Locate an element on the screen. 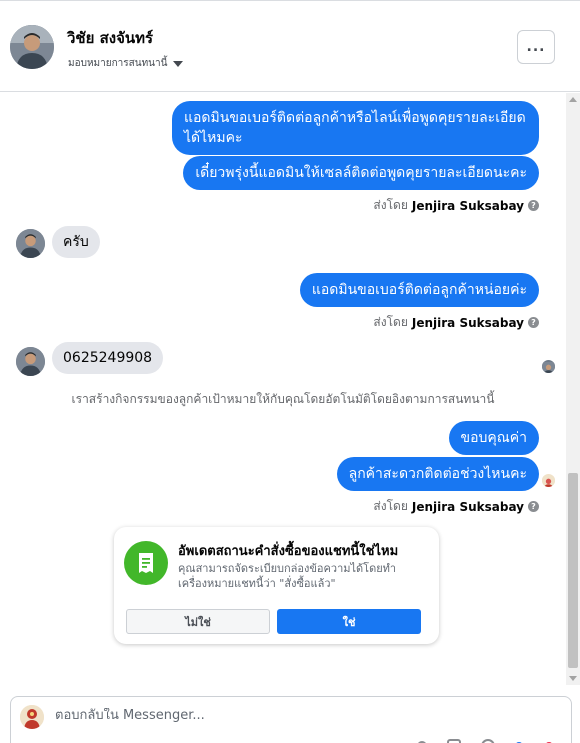 The height and width of the screenshot is (743, 580). reply-composer is located at coordinates (291, 719).